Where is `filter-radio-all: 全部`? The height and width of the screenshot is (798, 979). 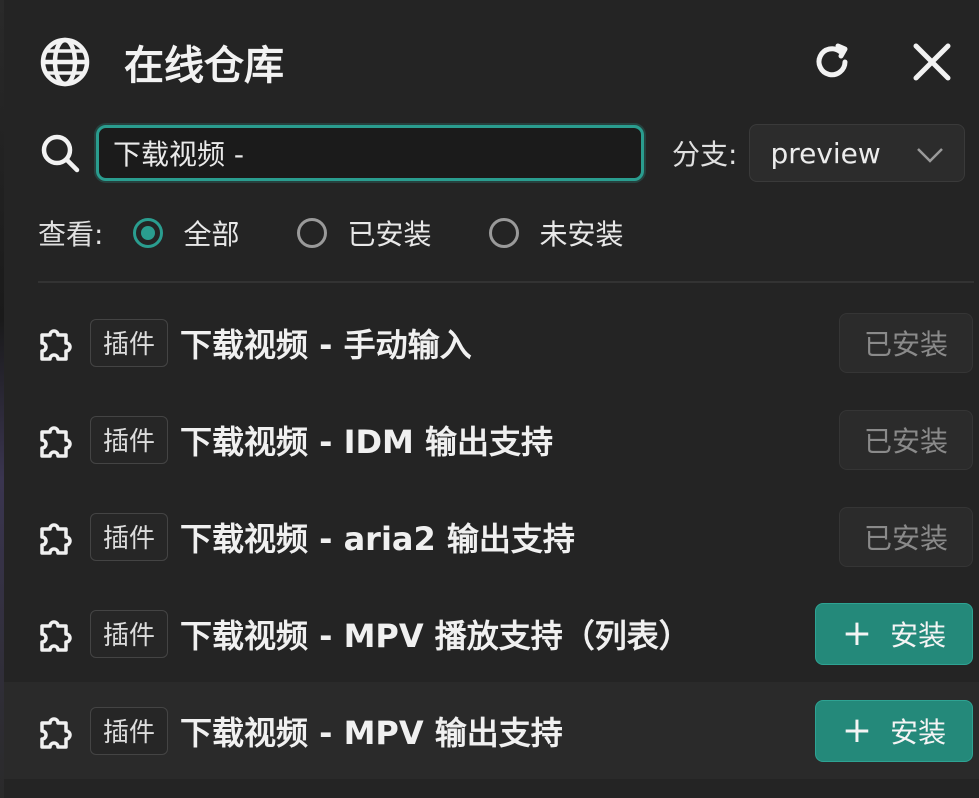
filter-radio-all: 全部 is located at coordinates (186, 233).